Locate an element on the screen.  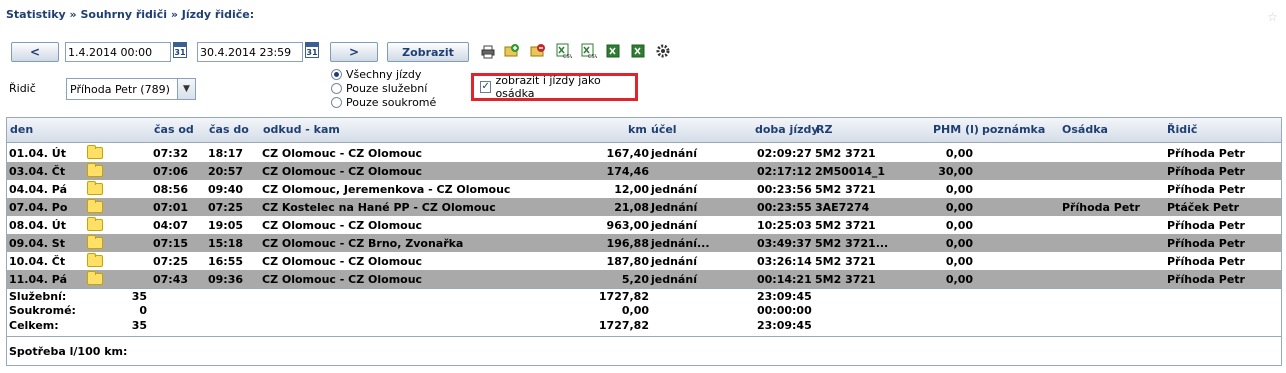
cell-km: 5,20 is located at coordinates (635, 279).